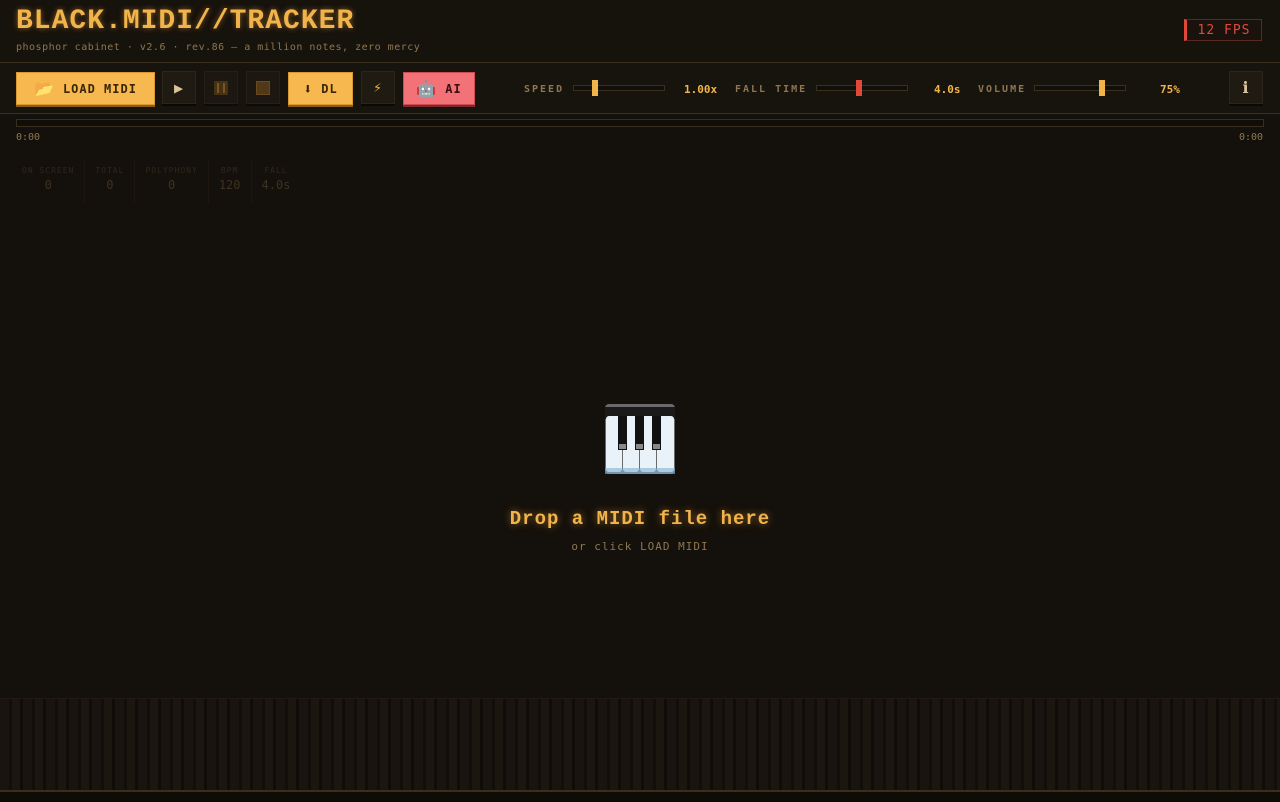 This screenshot has height=802, width=1280. What do you see at coordinates (28, 137) in the screenshot?
I see `current-time: 0:00` at bounding box center [28, 137].